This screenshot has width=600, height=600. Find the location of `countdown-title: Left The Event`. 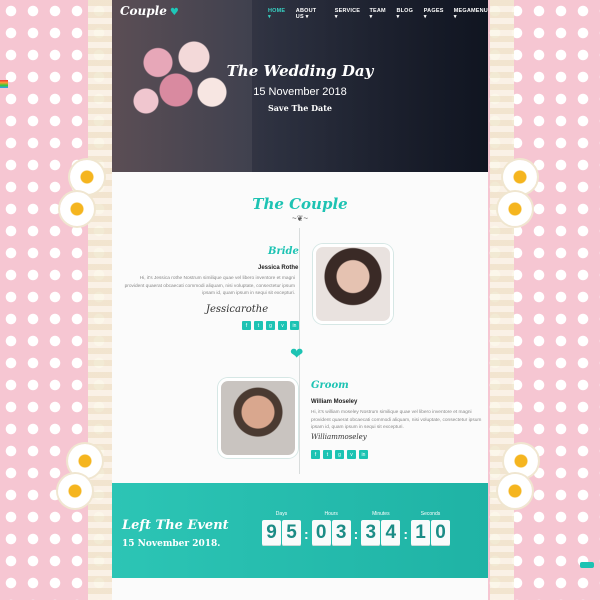

countdown-title: Left The Event is located at coordinates (175, 525).